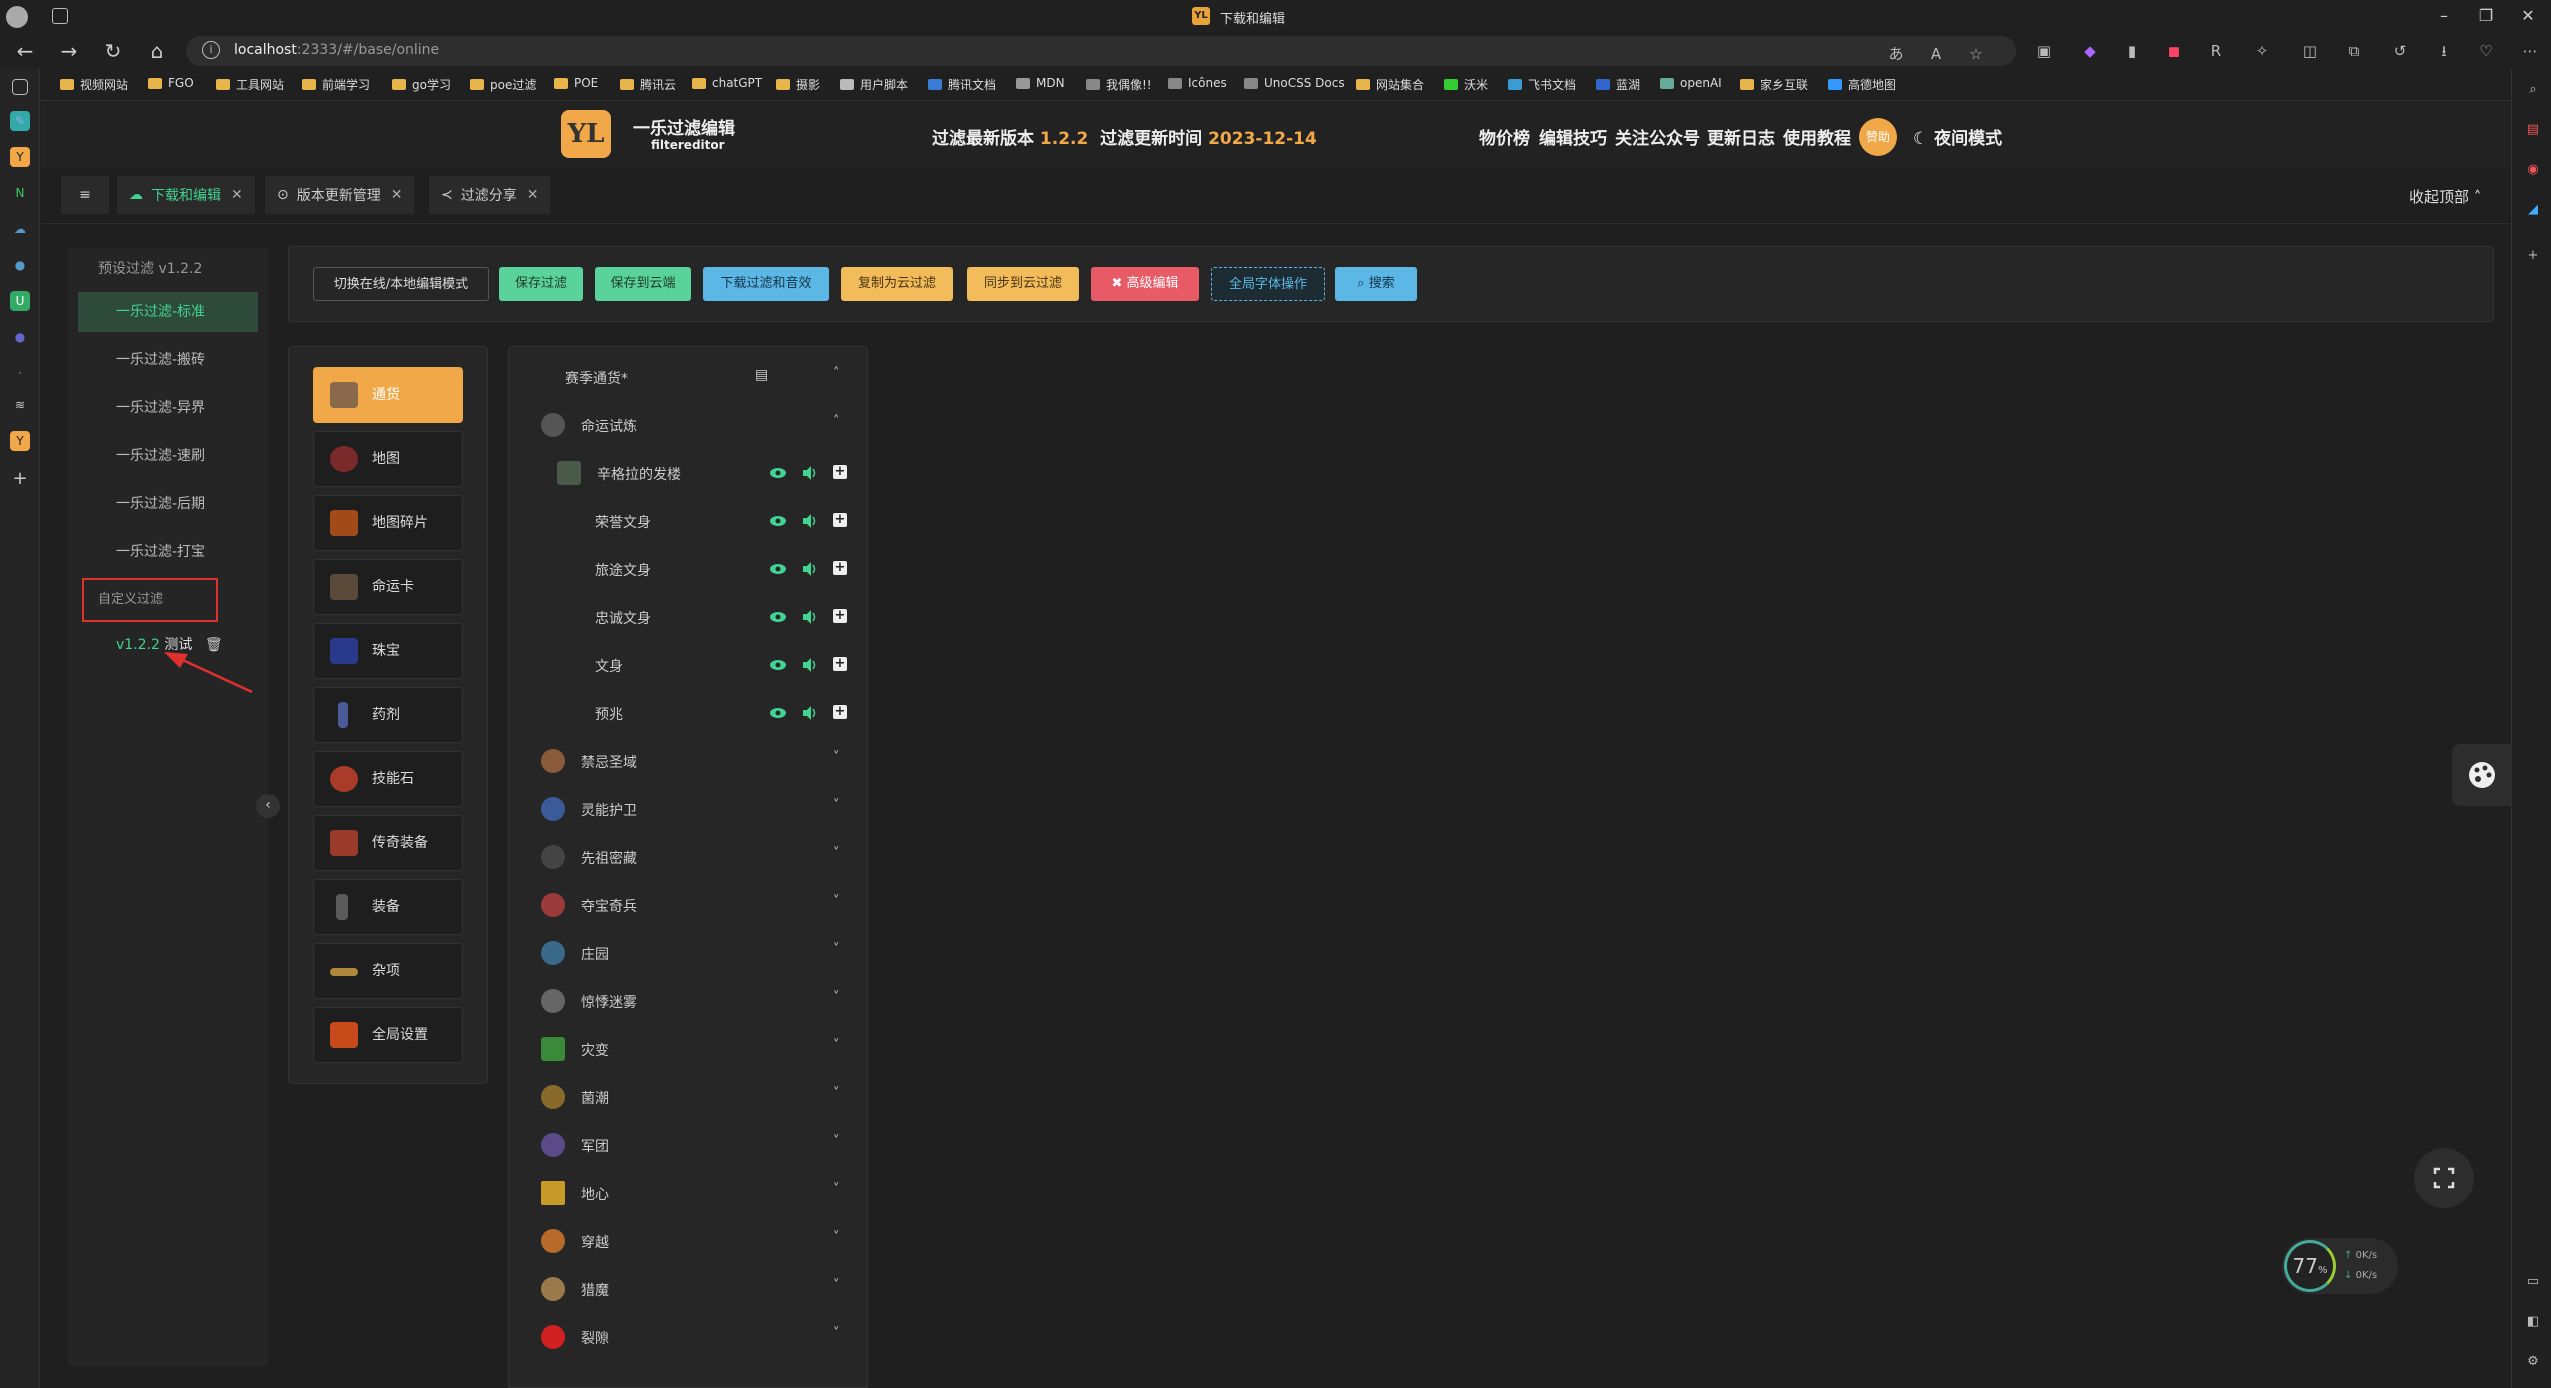  Describe the element at coordinates (2400, 51) in the screenshot. I see `history-icon: ↺` at that location.